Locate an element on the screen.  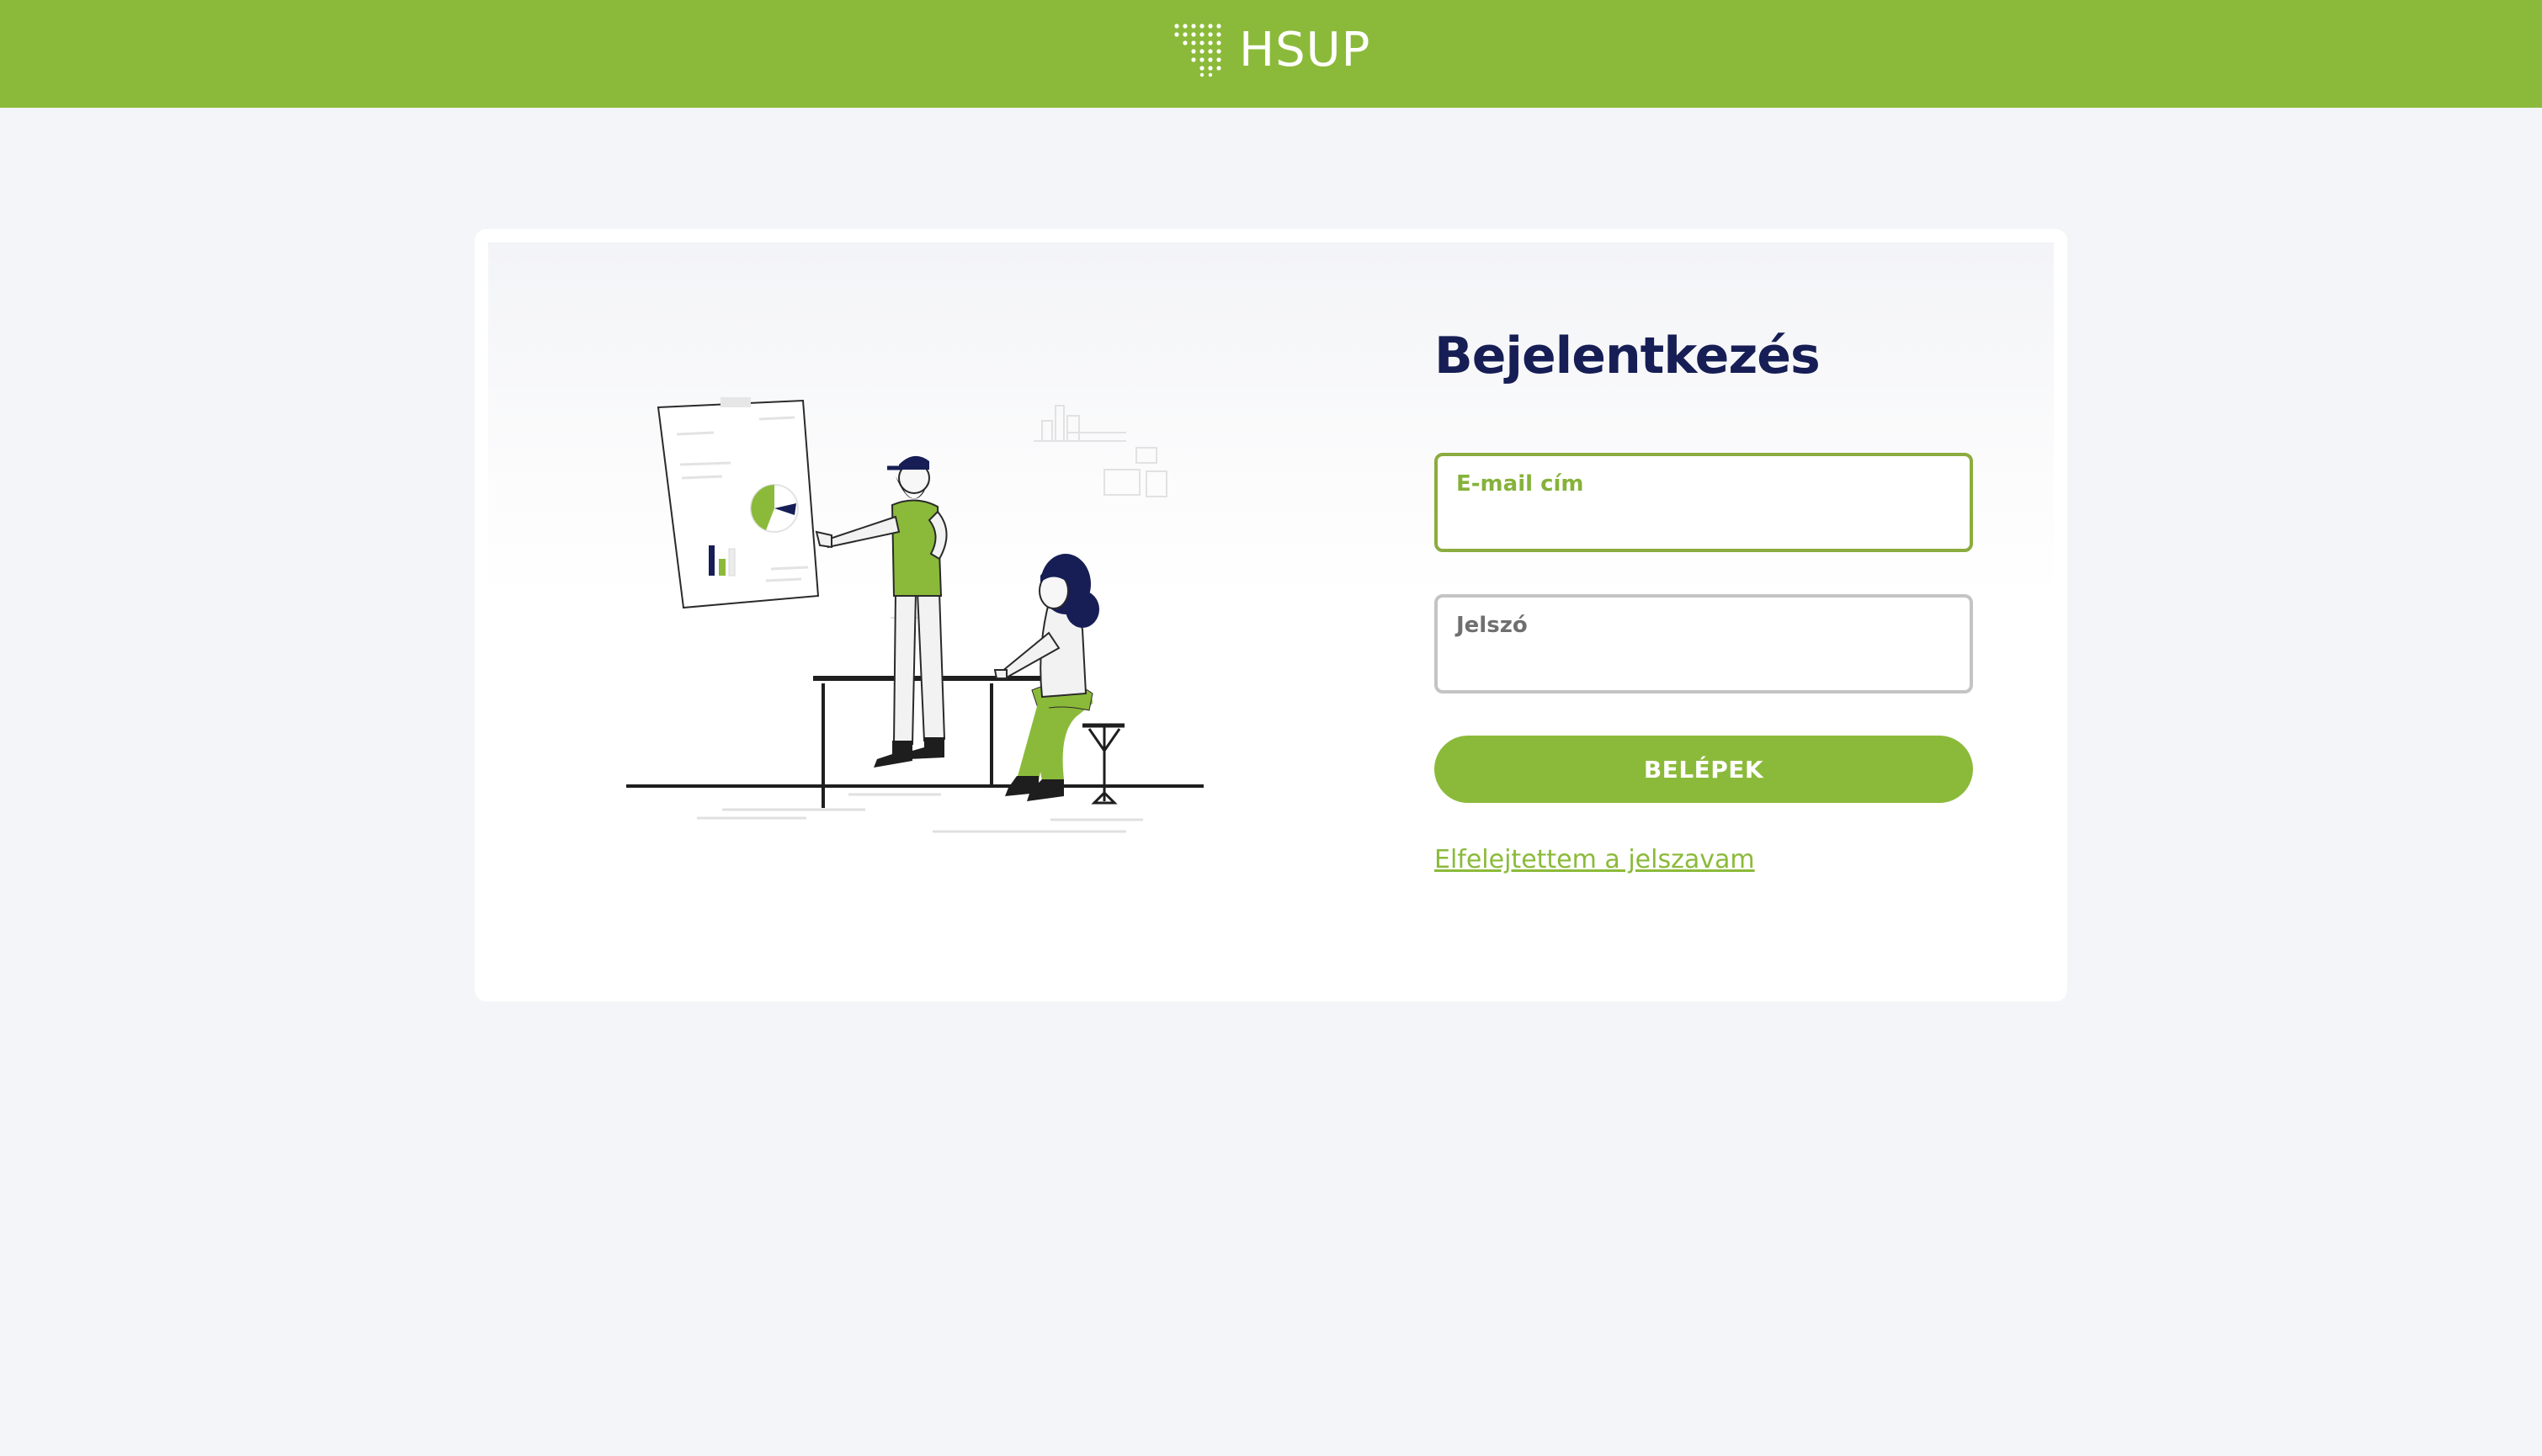
email-input is located at coordinates (1704, 521).